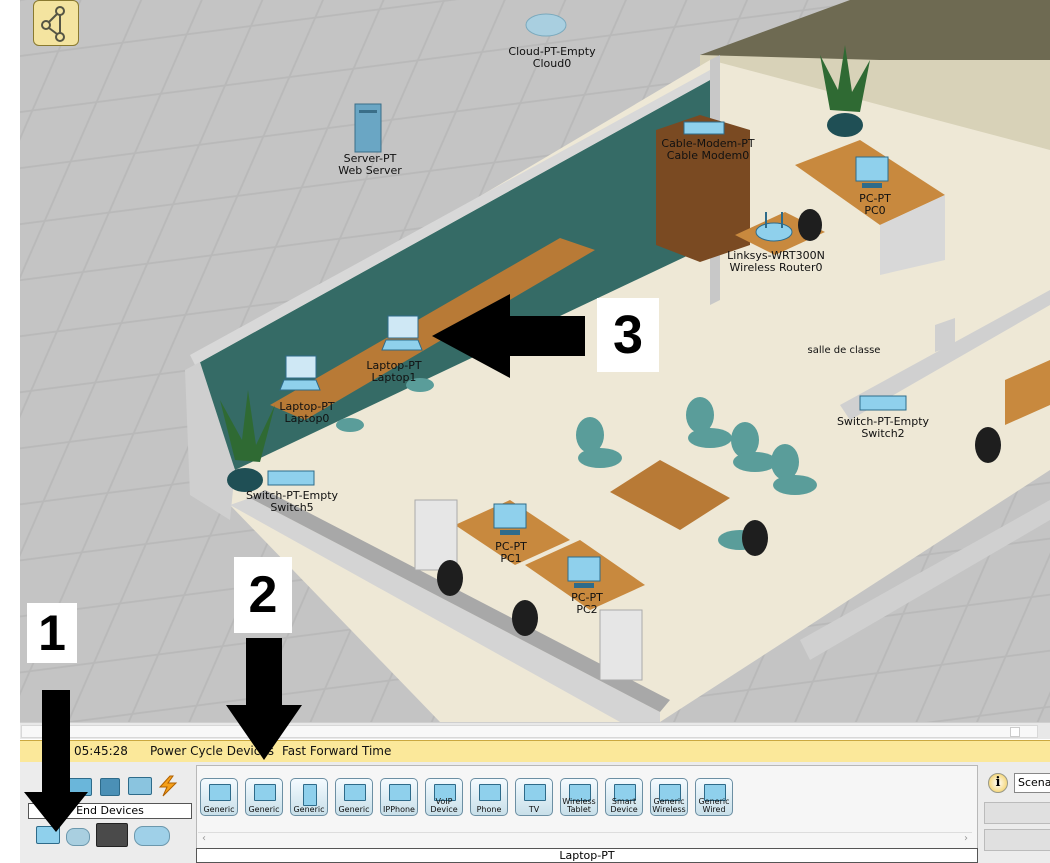 Image resolution: width=1050 pixels, height=863 pixels. Describe the element at coordinates (1032, 783) in the screenshot. I see `scenario-select: Scena` at that location.